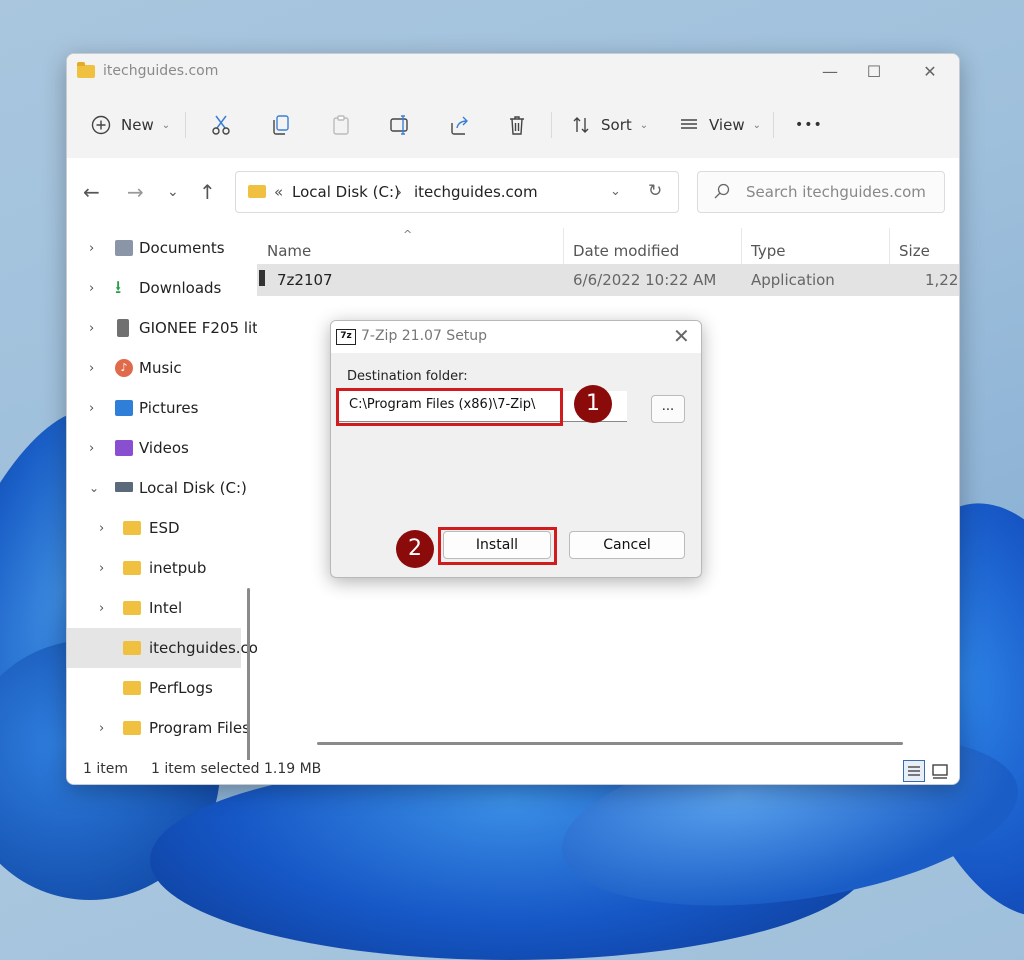  I want to click on breadcrumb-overflow: «, so click(278, 192).